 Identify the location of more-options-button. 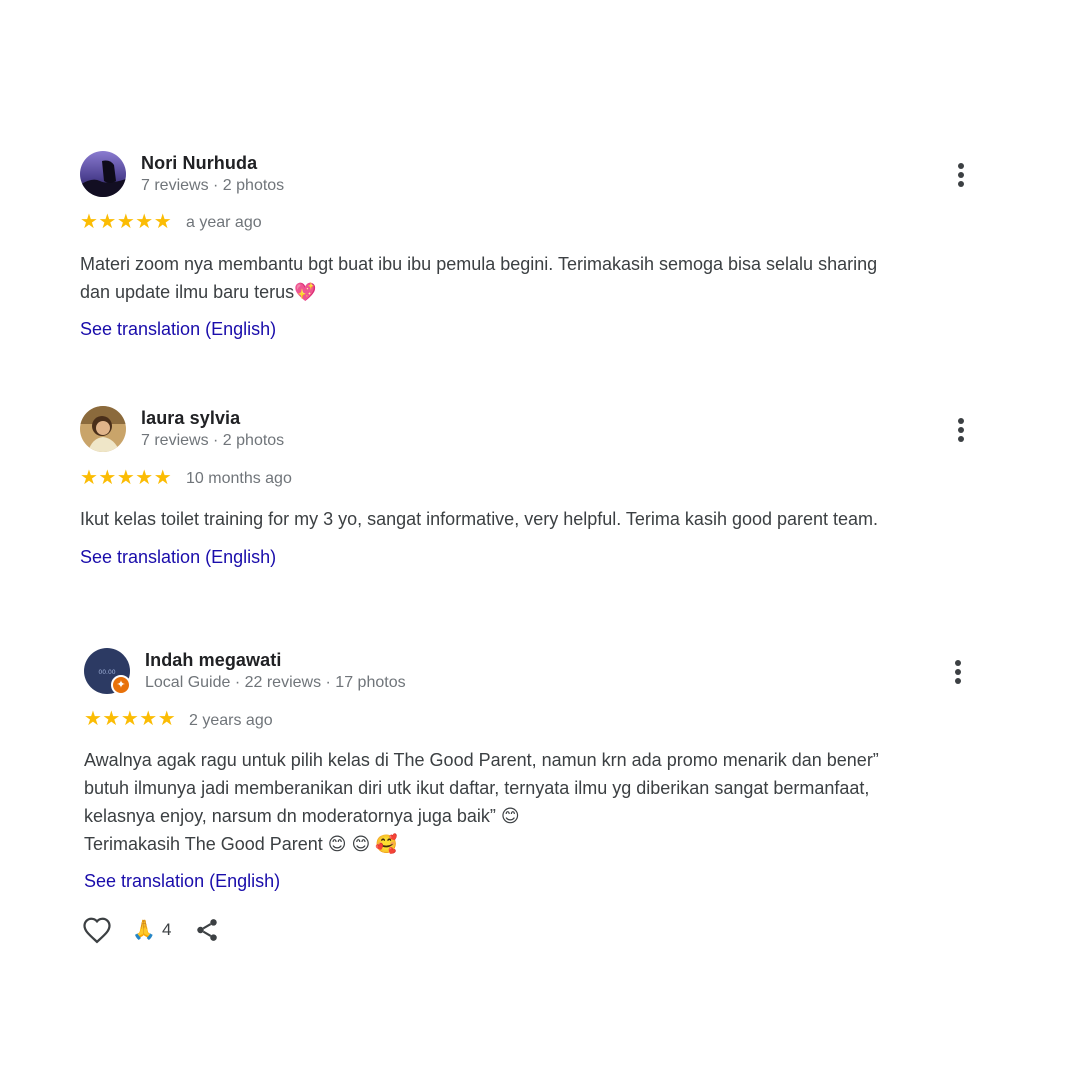
(958, 672).